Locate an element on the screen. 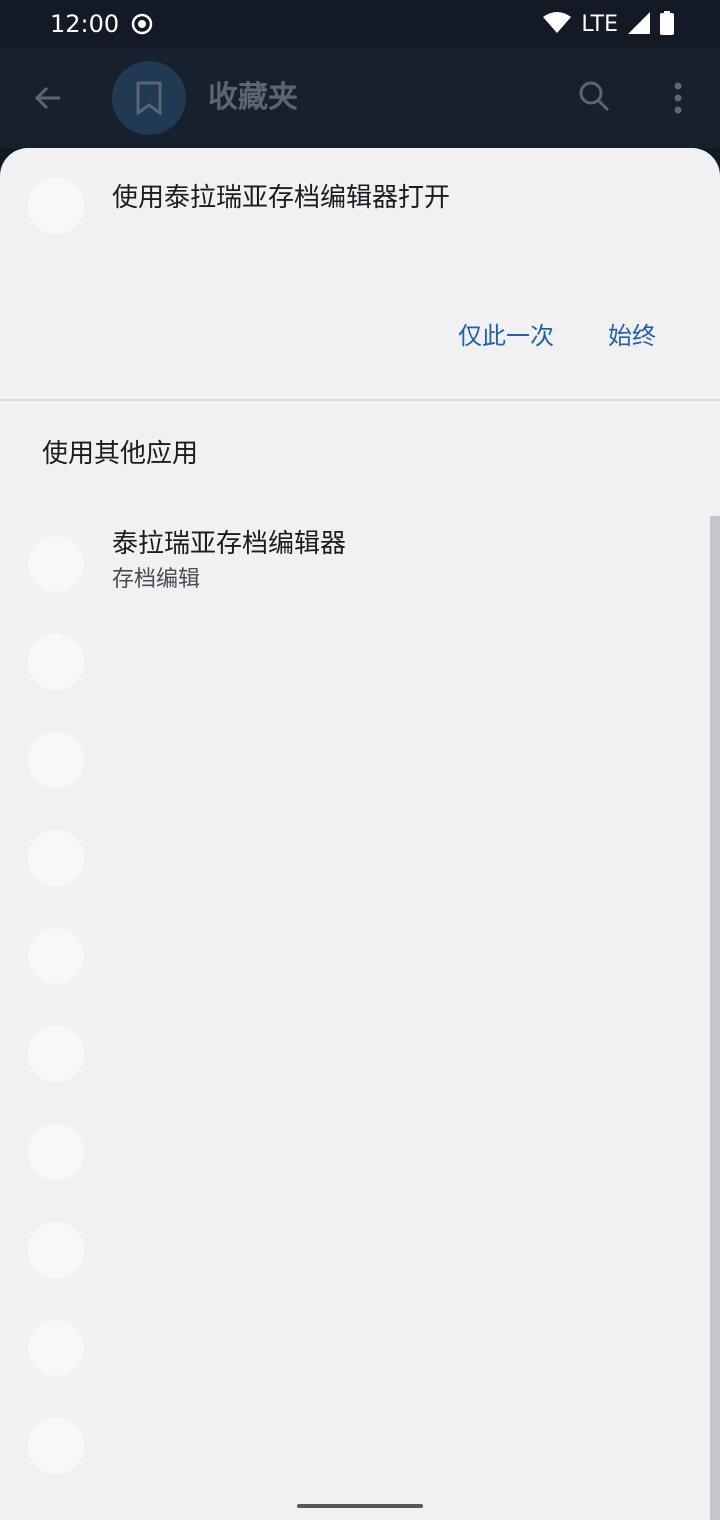 Image resolution: width=720 pixels, height=1520 pixels. divider is located at coordinates (360, 400).